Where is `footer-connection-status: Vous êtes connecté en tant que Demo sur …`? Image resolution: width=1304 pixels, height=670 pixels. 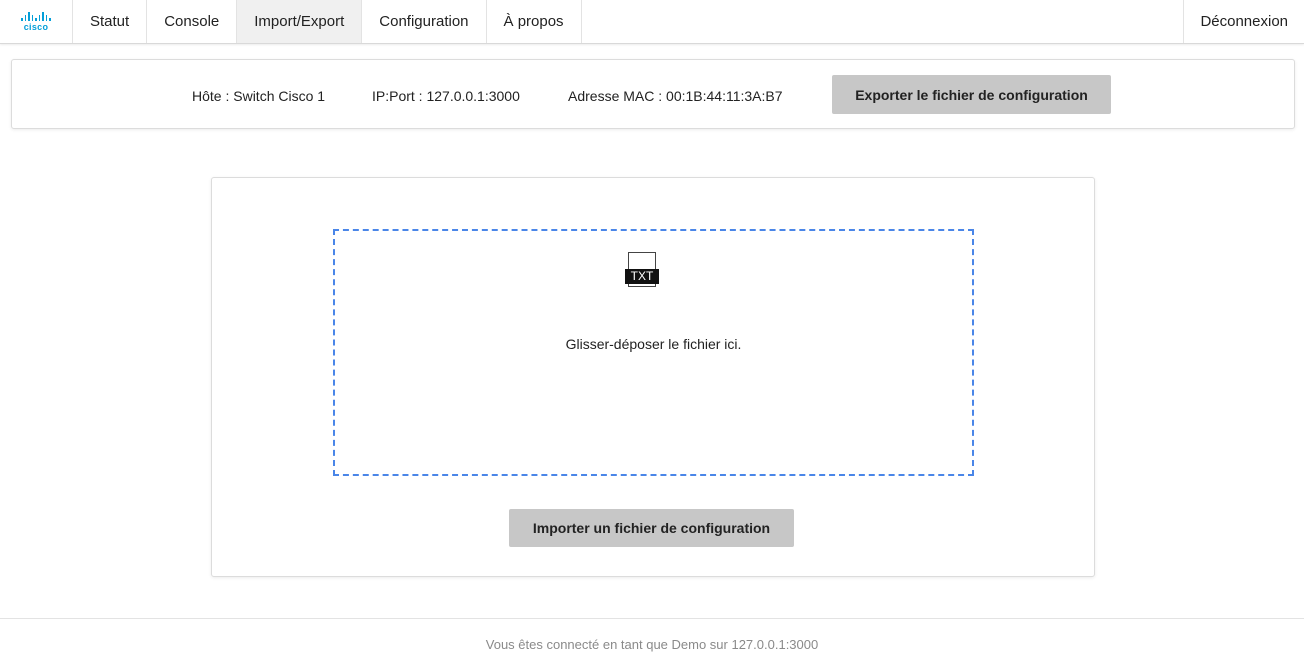 footer-connection-status: Vous êtes connecté en tant que Demo sur … is located at coordinates (652, 644).